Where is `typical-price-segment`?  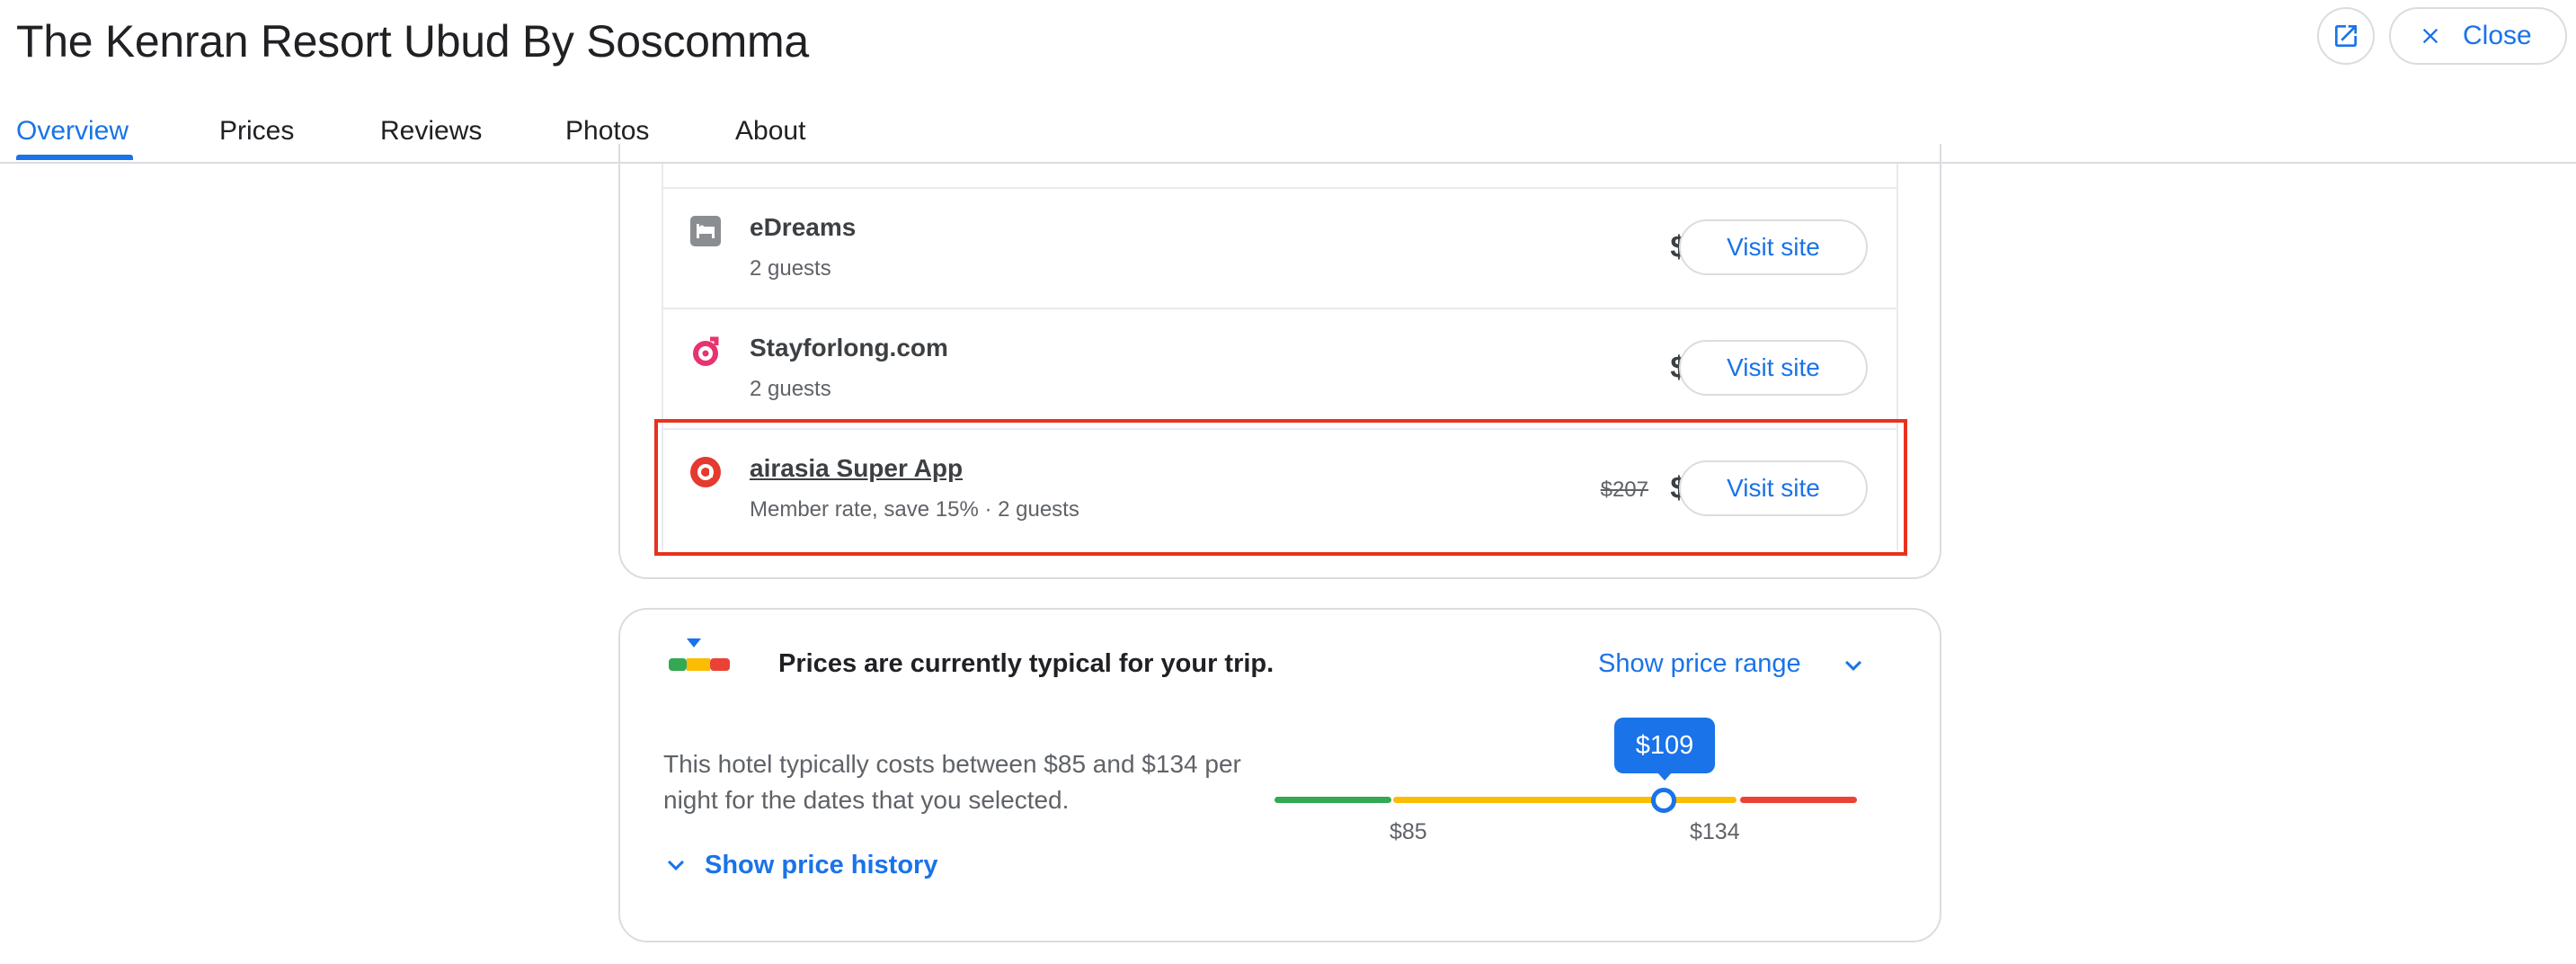 typical-price-segment is located at coordinates (1565, 800).